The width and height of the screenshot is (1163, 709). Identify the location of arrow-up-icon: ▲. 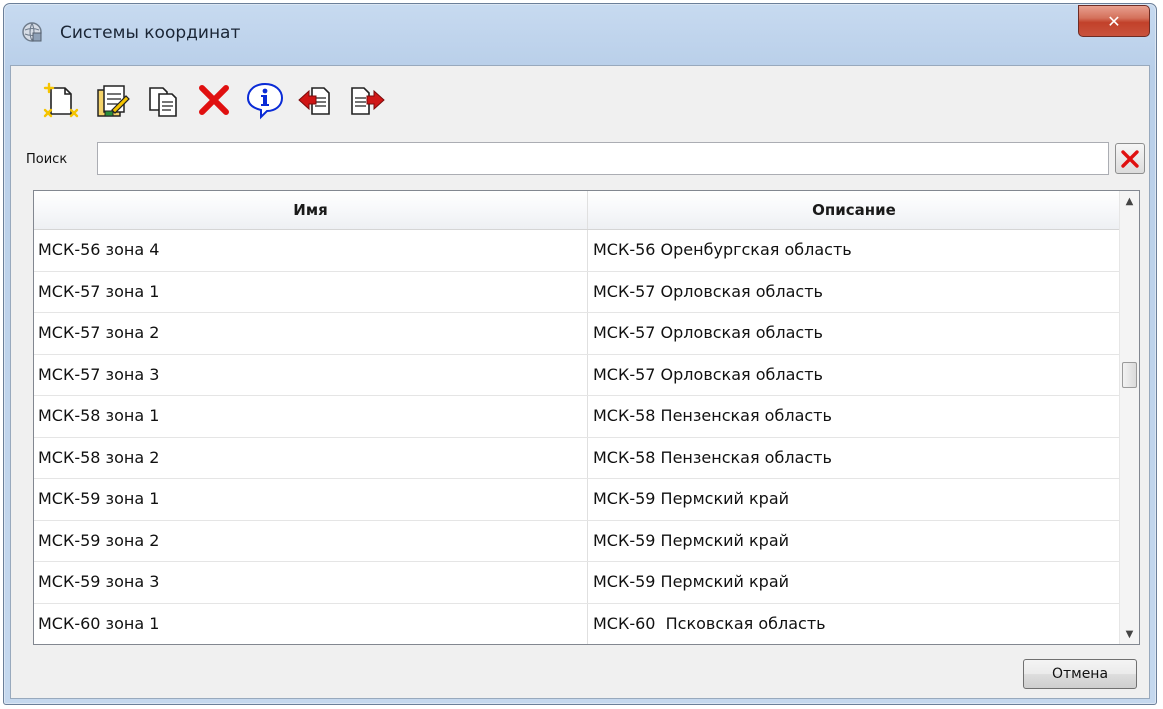
(1129, 201).